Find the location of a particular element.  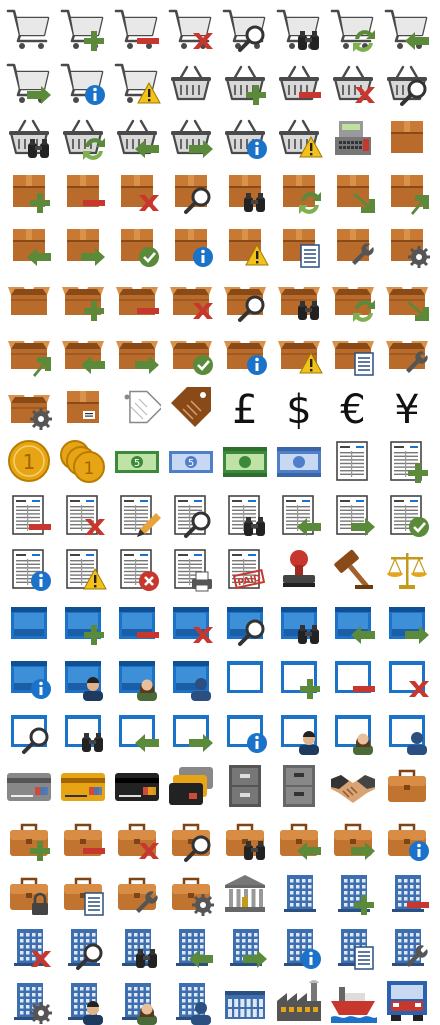

window-back-icon is located at coordinates (353, 623).